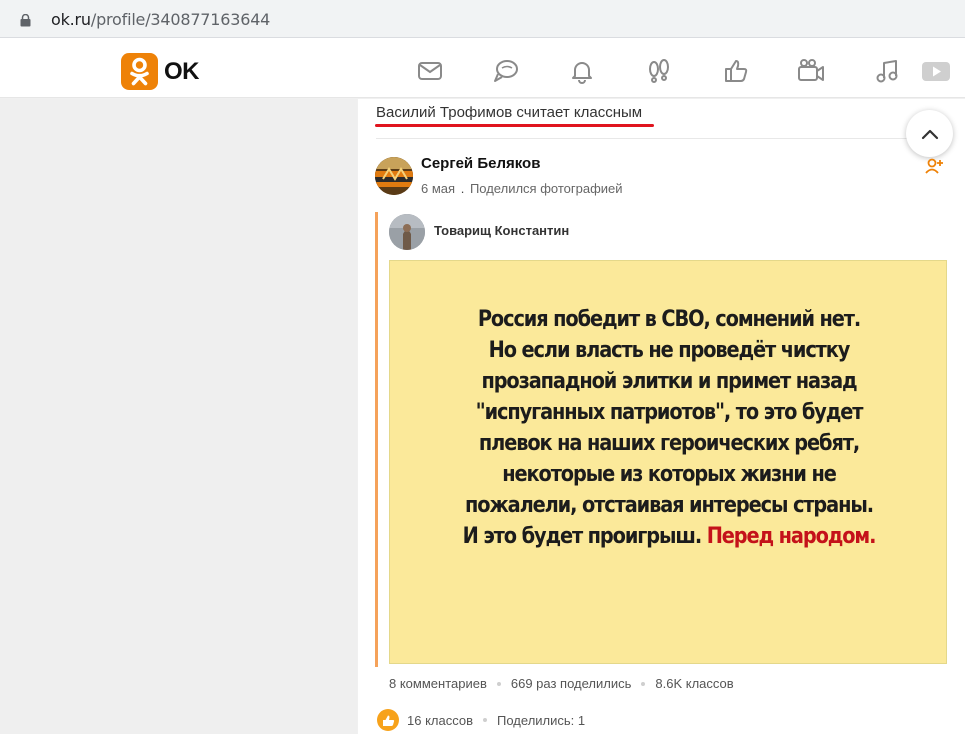  I want to click on video-icon, so click(936, 71).